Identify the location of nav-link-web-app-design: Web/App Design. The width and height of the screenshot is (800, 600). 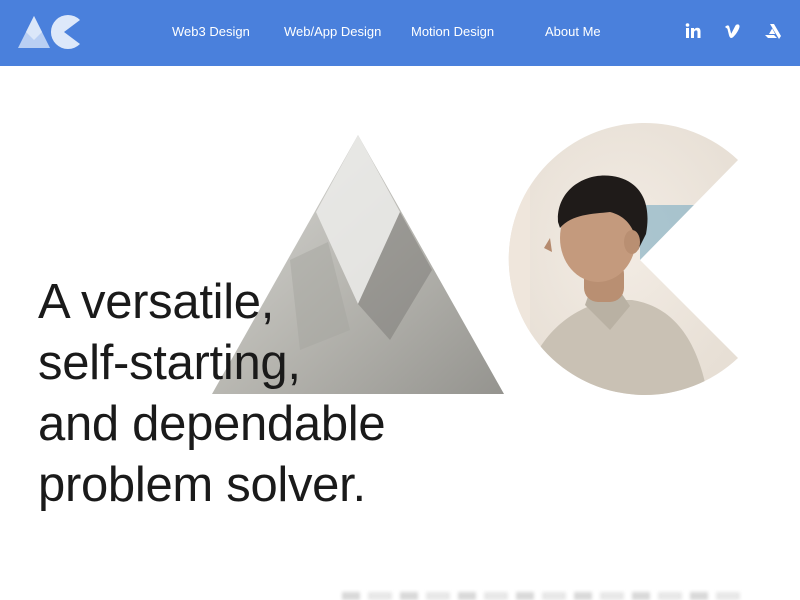
(332, 31).